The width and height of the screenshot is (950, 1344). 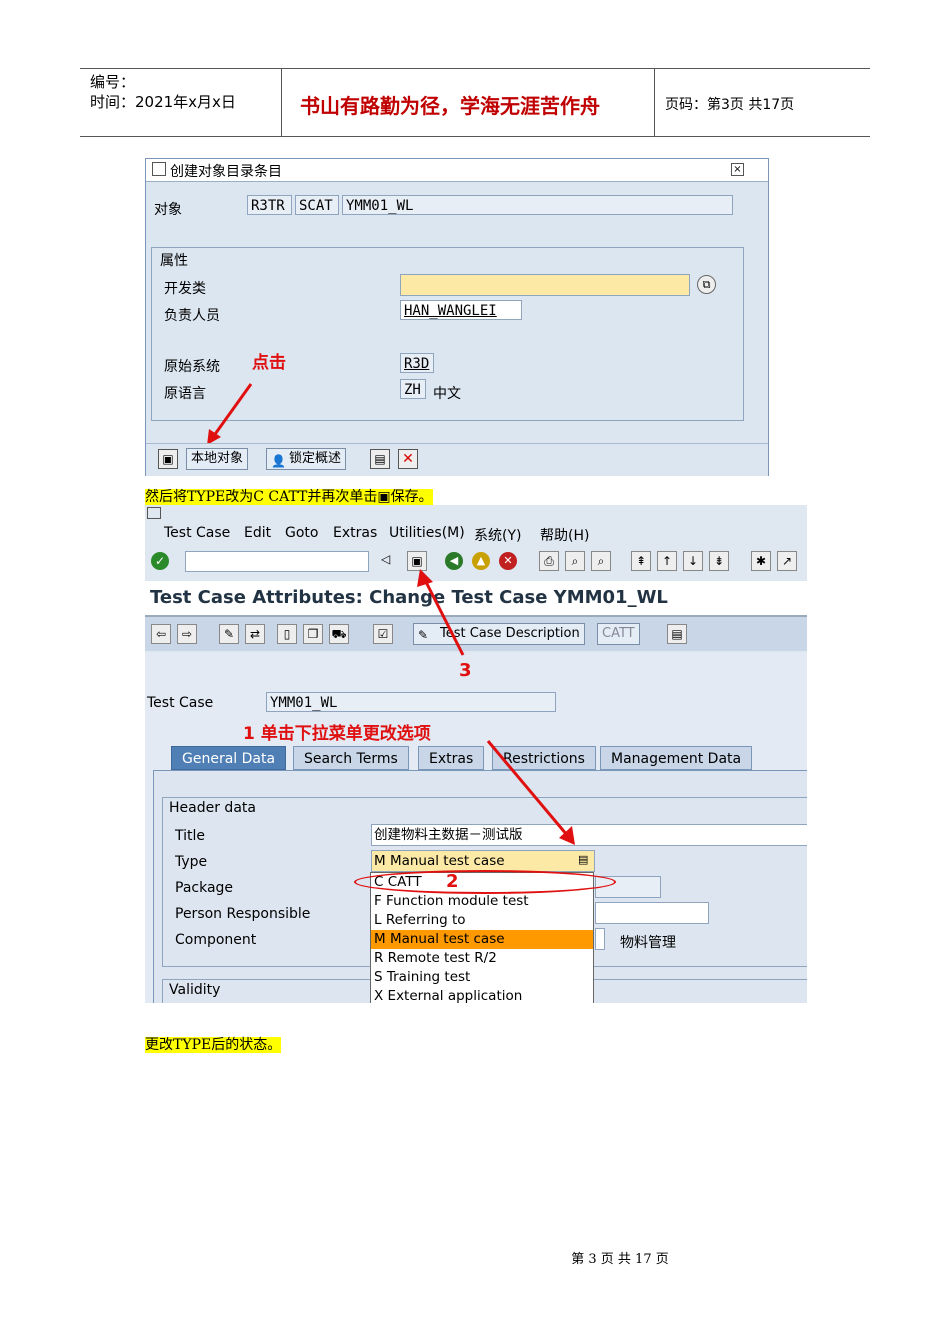 What do you see at coordinates (113, 82) in the screenshot?
I see `number-label: 编号：` at bounding box center [113, 82].